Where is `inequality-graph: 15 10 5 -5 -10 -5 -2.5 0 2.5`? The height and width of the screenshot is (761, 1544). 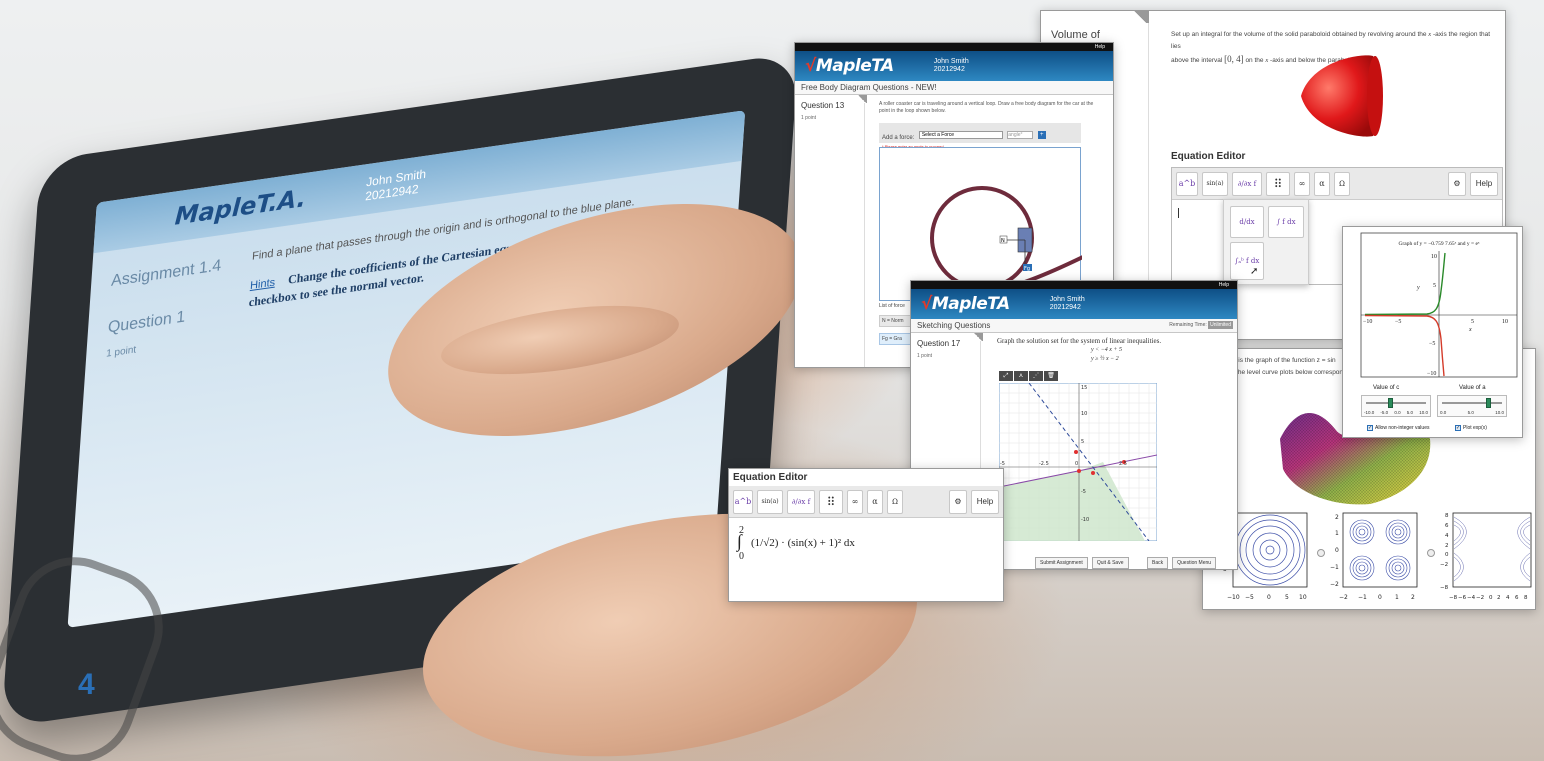
inequality-graph: 15 10 5 -5 -10 -5 -2.5 0 2.5 is located at coordinates (1078, 462).